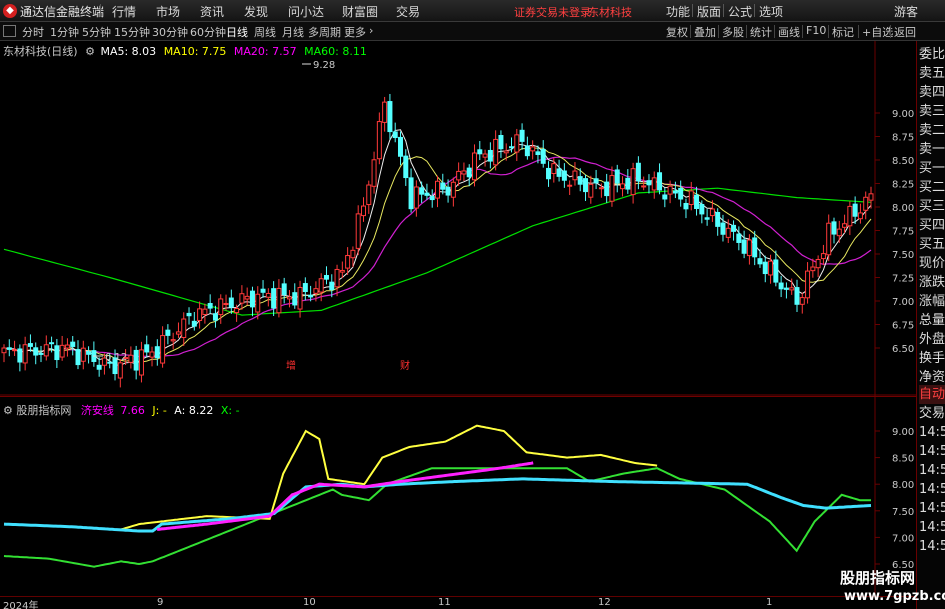  What do you see at coordinates (212, 11) in the screenshot?
I see `menu-news: 资讯` at bounding box center [212, 11].